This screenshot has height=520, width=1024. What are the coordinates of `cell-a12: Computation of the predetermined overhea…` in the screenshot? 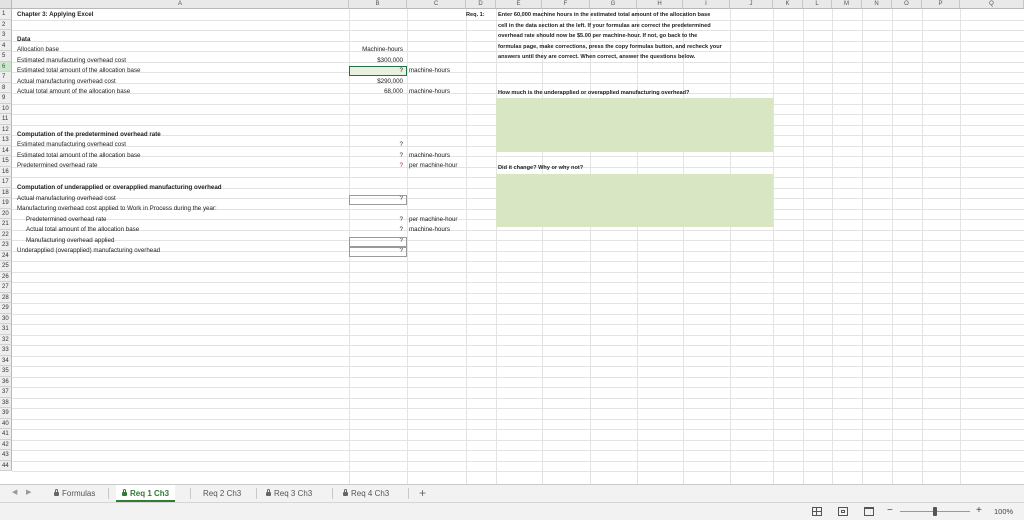 It's located at (89, 134).